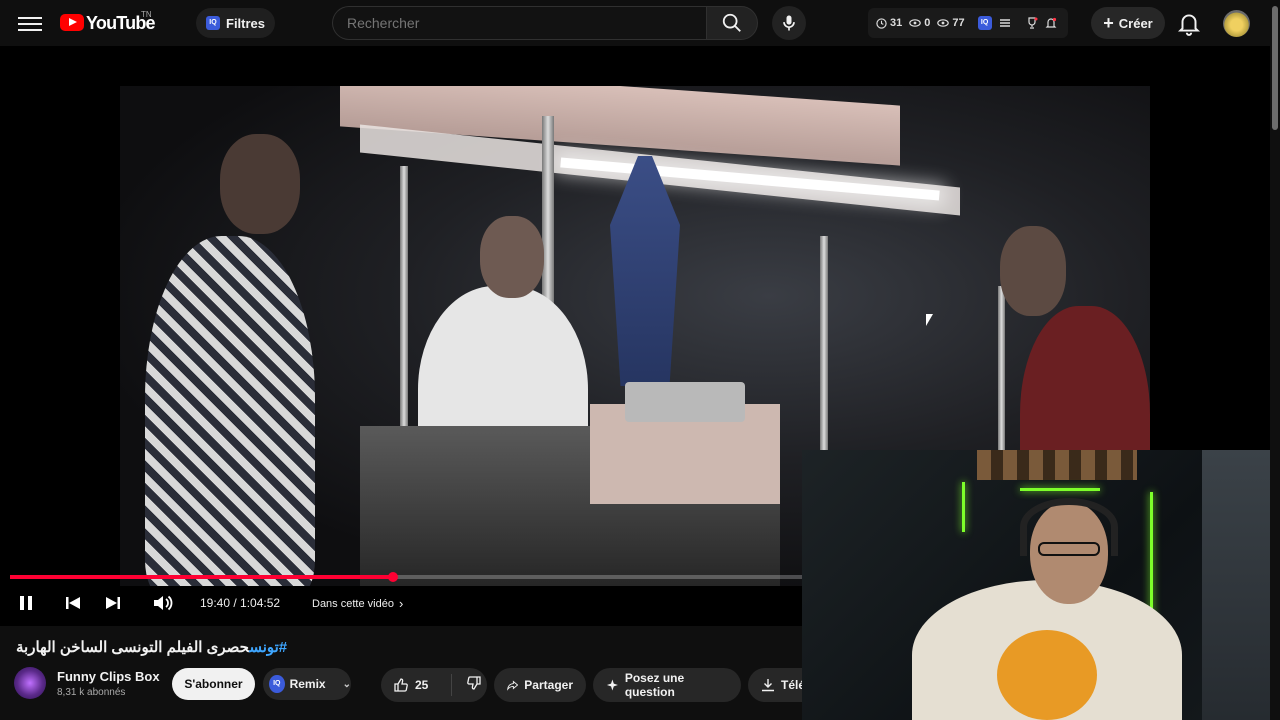  I want to click on iq-extension-icon: IQ, so click(984, 23).